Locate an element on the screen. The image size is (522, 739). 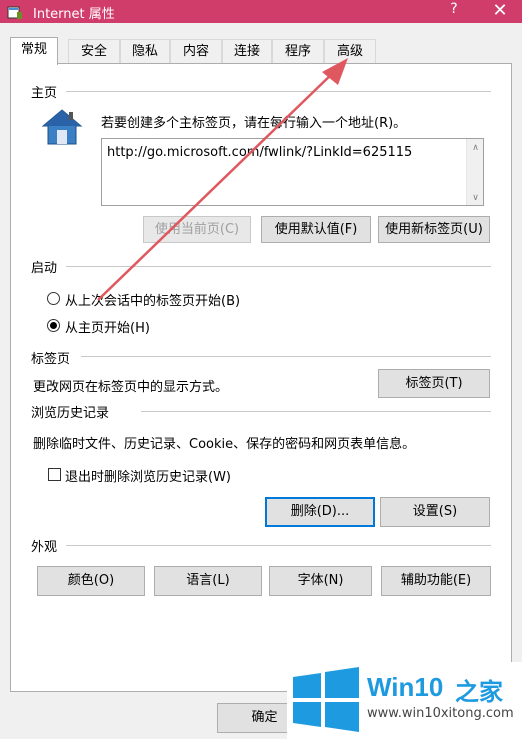
history-section-title: 浏览历史记录 is located at coordinates (70, 413).